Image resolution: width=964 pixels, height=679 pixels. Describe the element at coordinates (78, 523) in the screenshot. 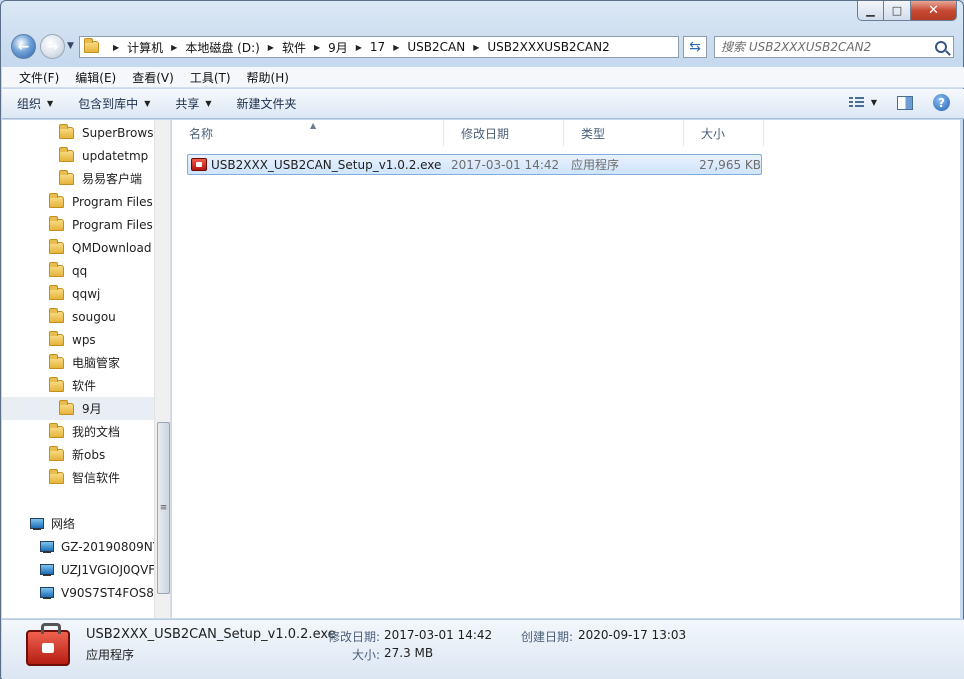

I see `tree-item-network: 网络` at that location.